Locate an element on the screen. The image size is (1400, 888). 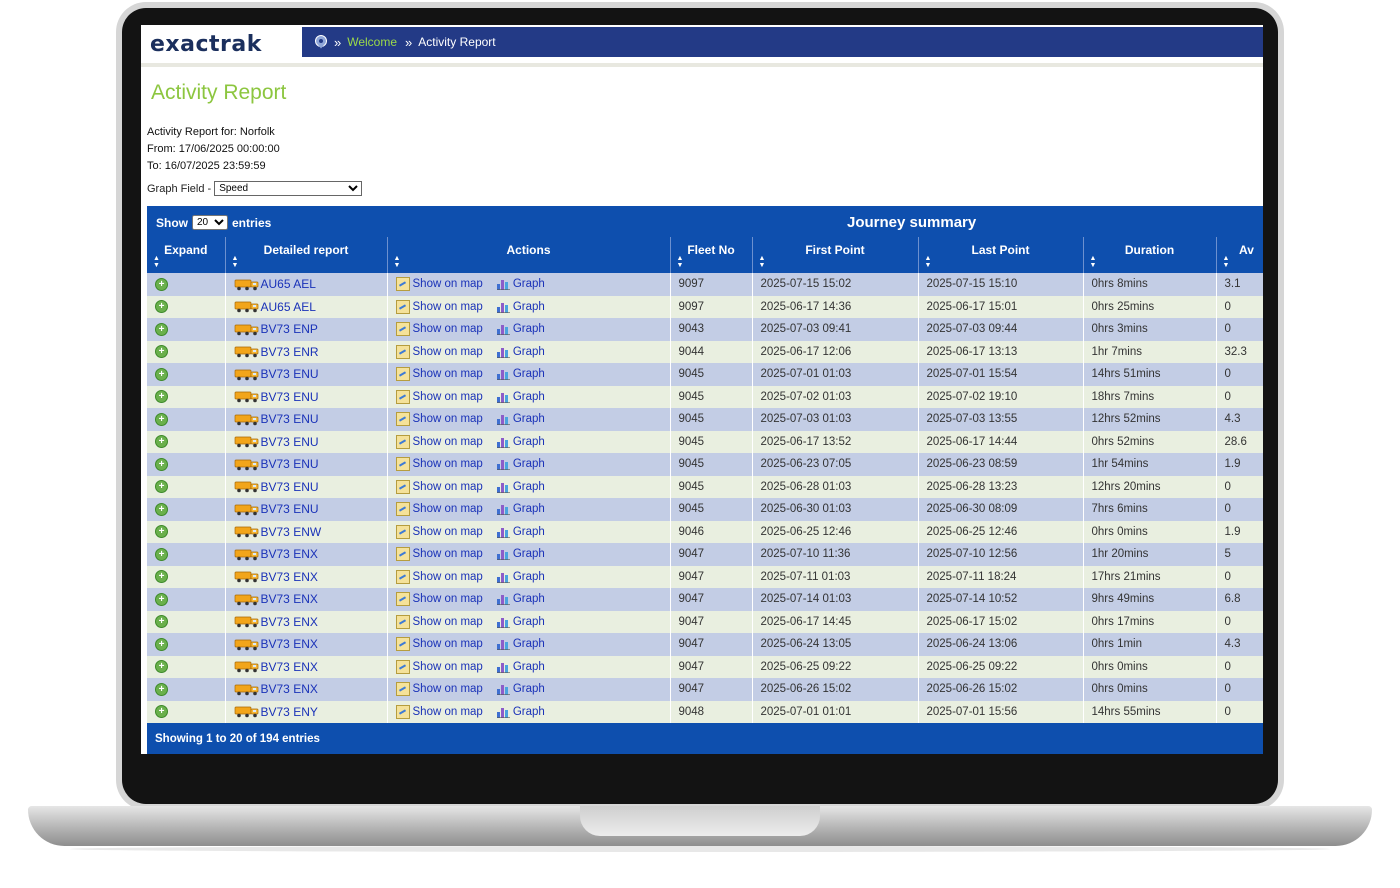
vehicle-link: BV73 ENY is located at coordinates (289, 712).